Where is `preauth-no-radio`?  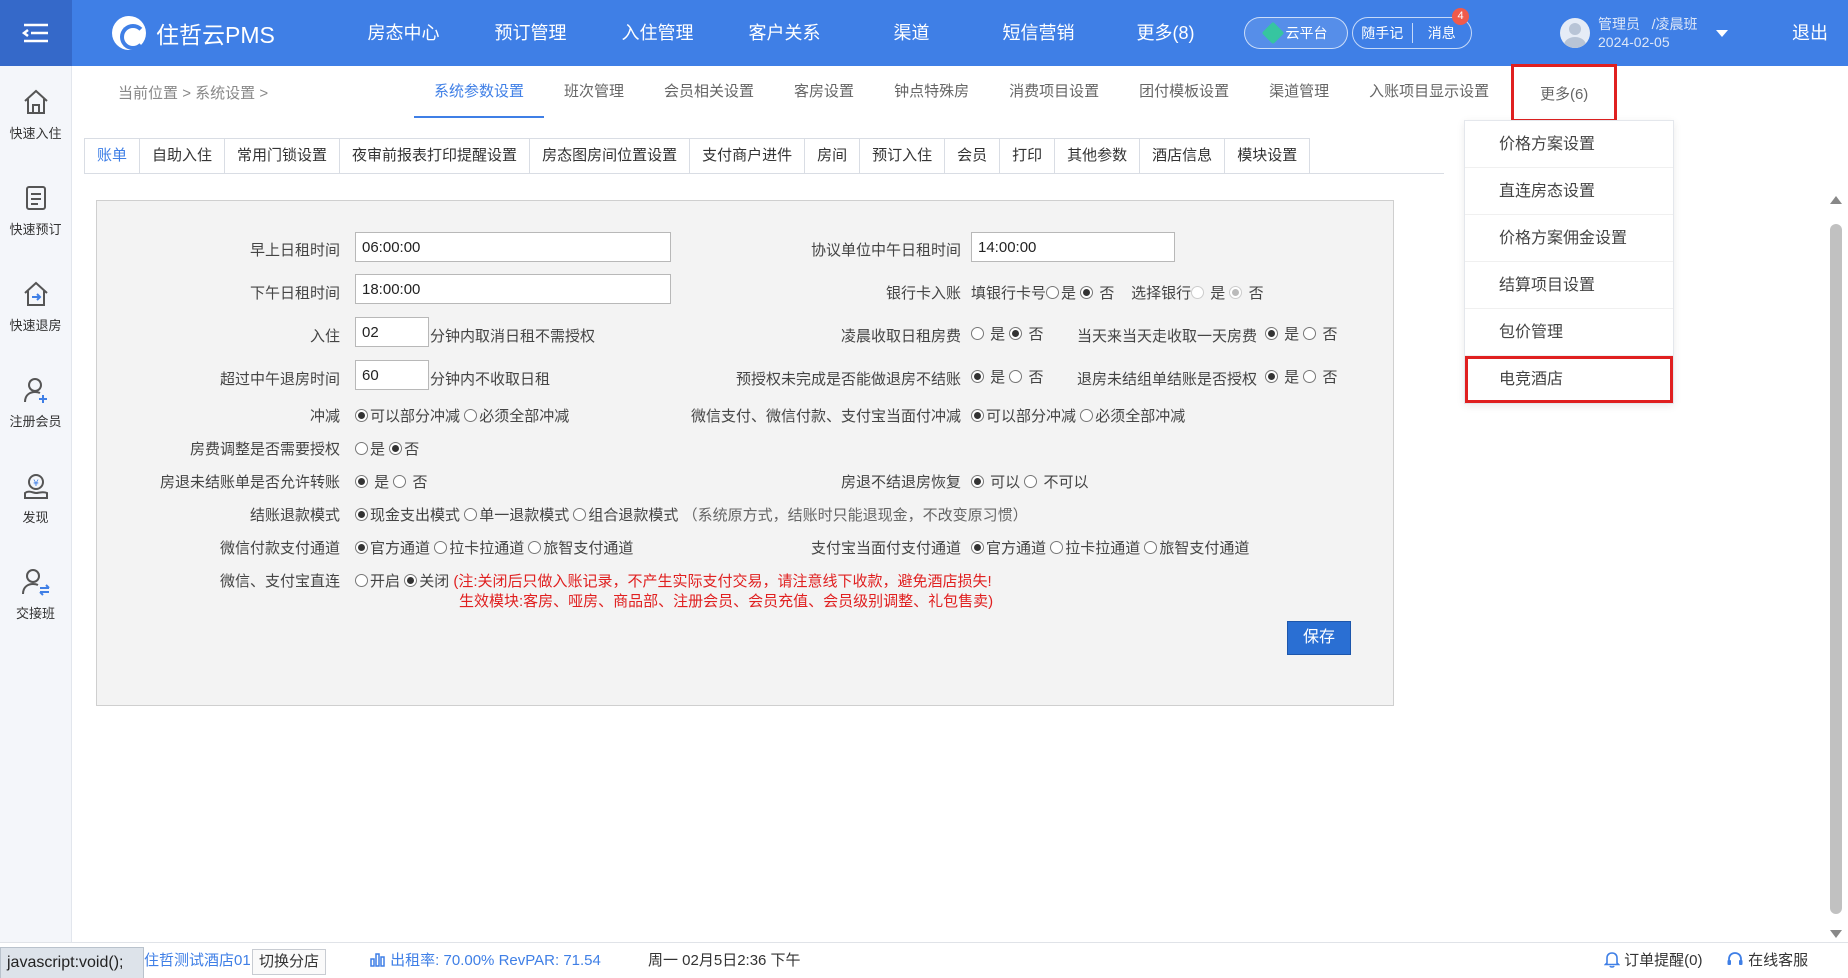
preauth-no-radio is located at coordinates (1016, 376).